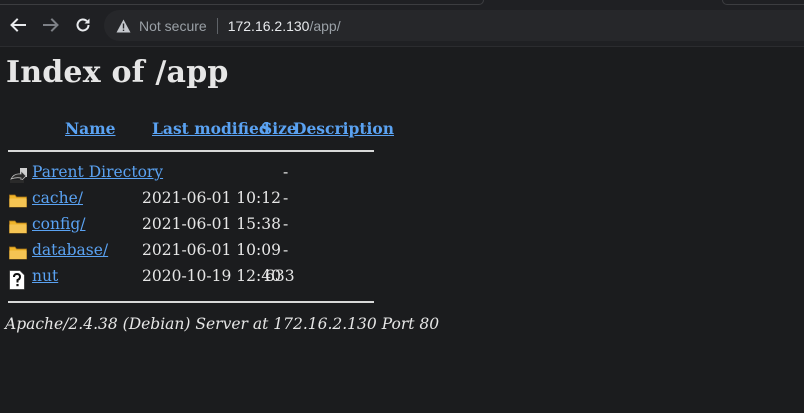  I want to click on reload-button, so click(83, 25).